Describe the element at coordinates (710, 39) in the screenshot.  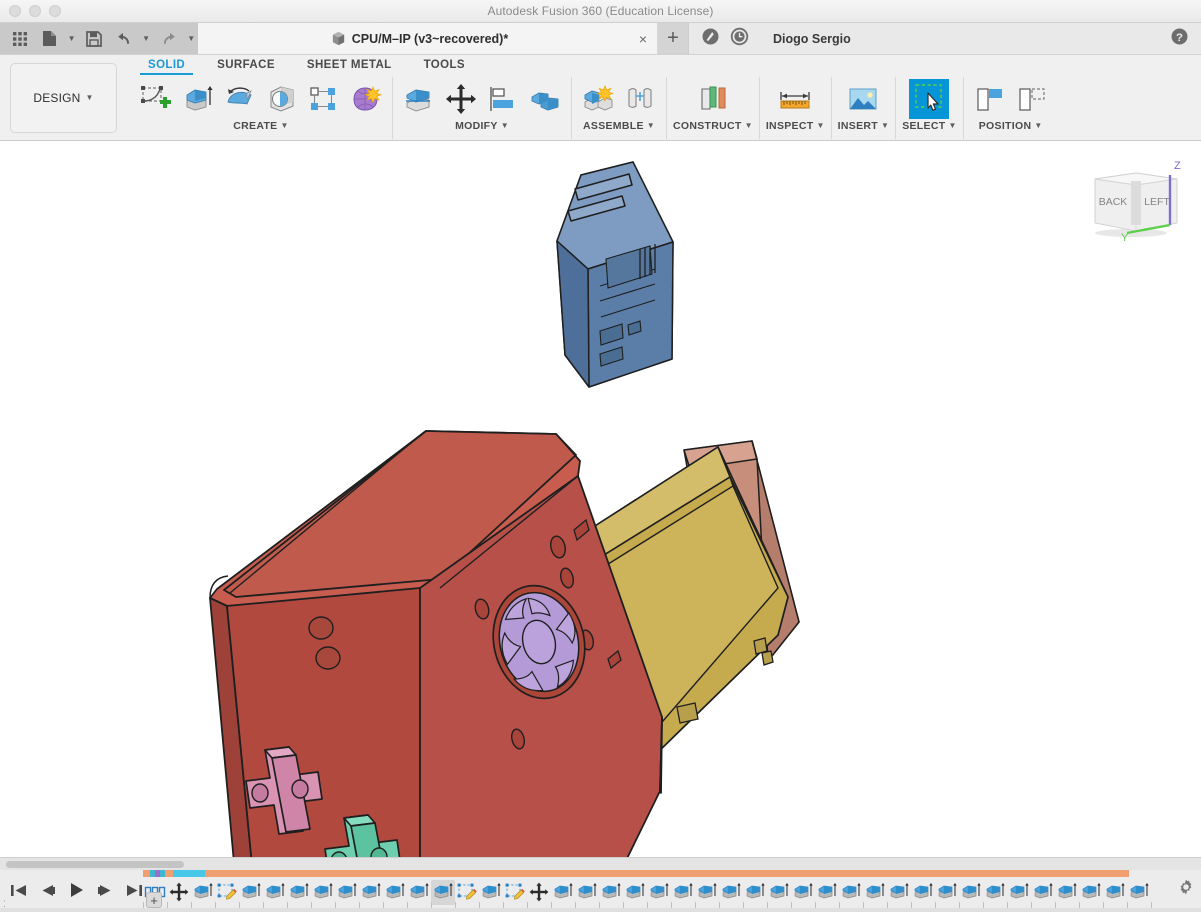
I see `extension-icon` at that location.